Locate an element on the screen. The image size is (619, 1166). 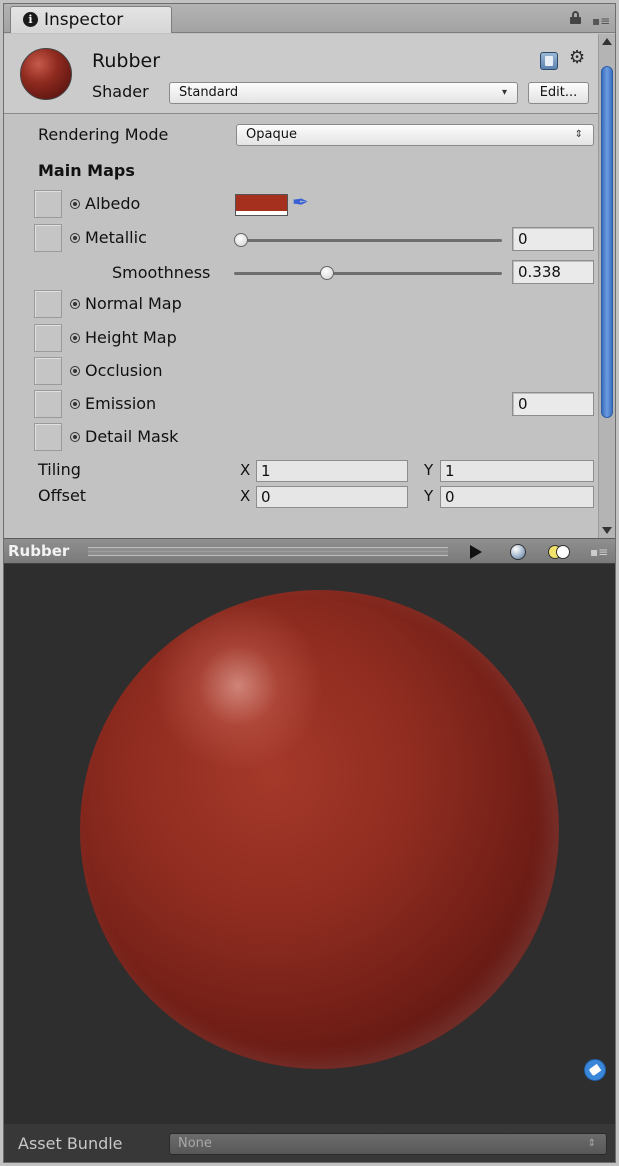
asset-bundle-label: Asset Bundle is located at coordinates (70, 1143).